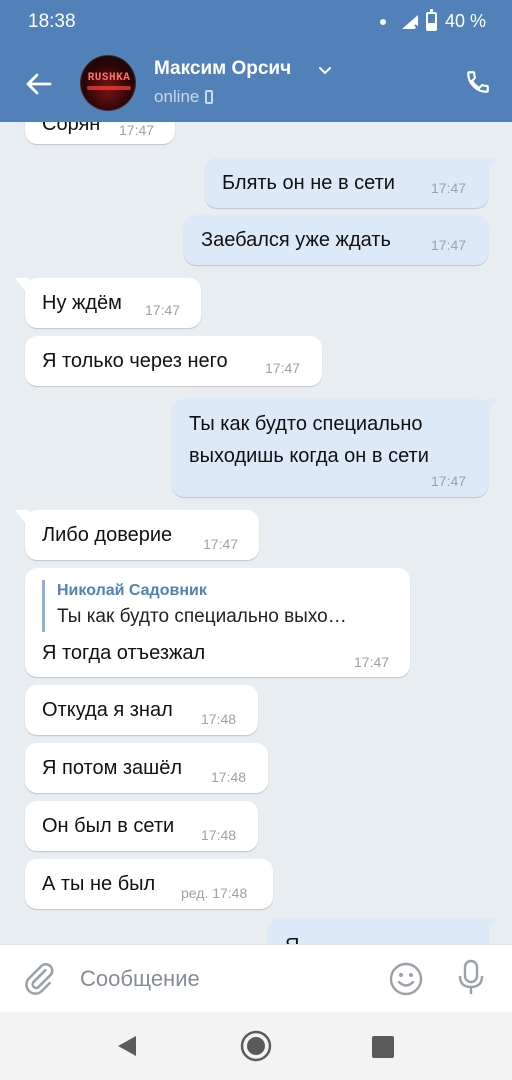  What do you see at coordinates (309, 456) in the screenshot?
I see `message-text-line-2: выходишь когда он в сети` at bounding box center [309, 456].